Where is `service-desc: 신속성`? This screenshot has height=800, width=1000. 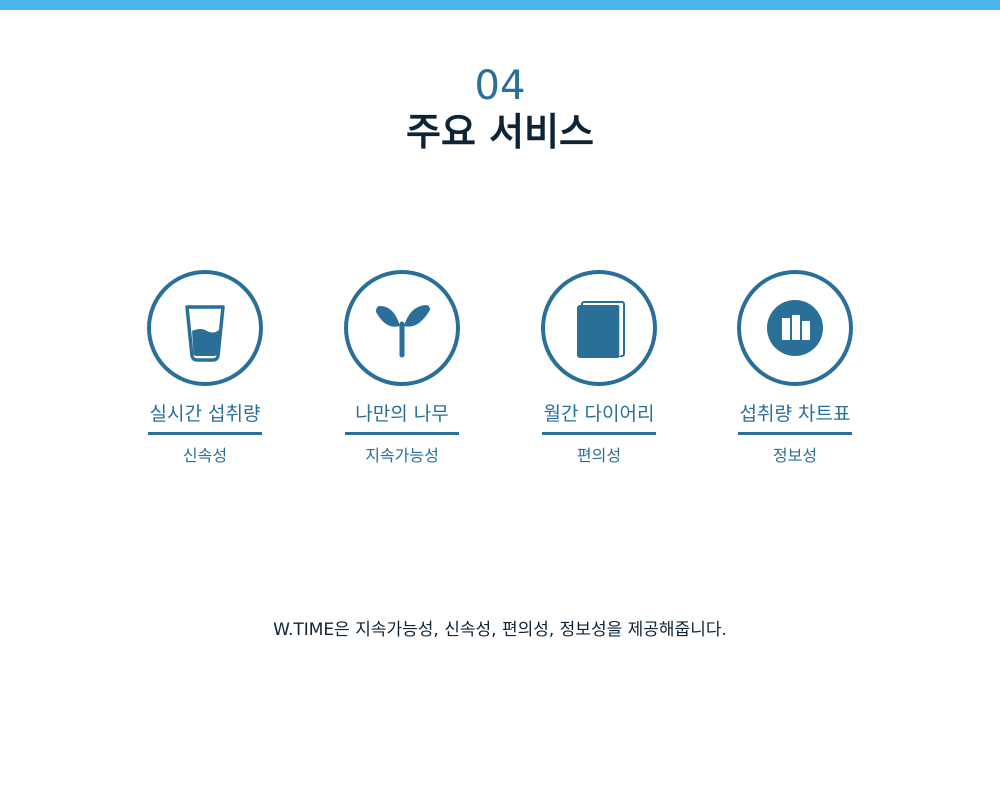
service-desc: 신속성 is located at coordinates (205, 455).